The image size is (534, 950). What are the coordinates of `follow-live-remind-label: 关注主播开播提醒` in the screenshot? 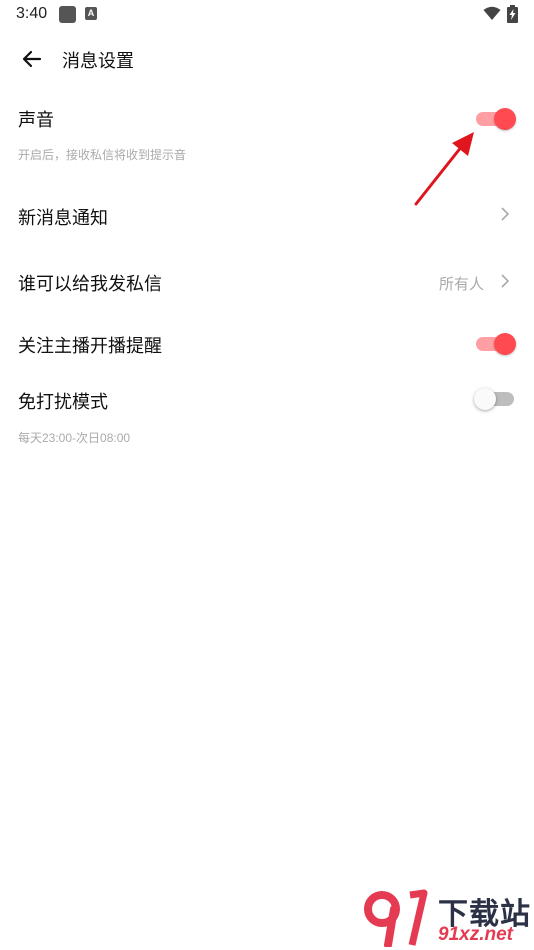 It's located at (90, 346).